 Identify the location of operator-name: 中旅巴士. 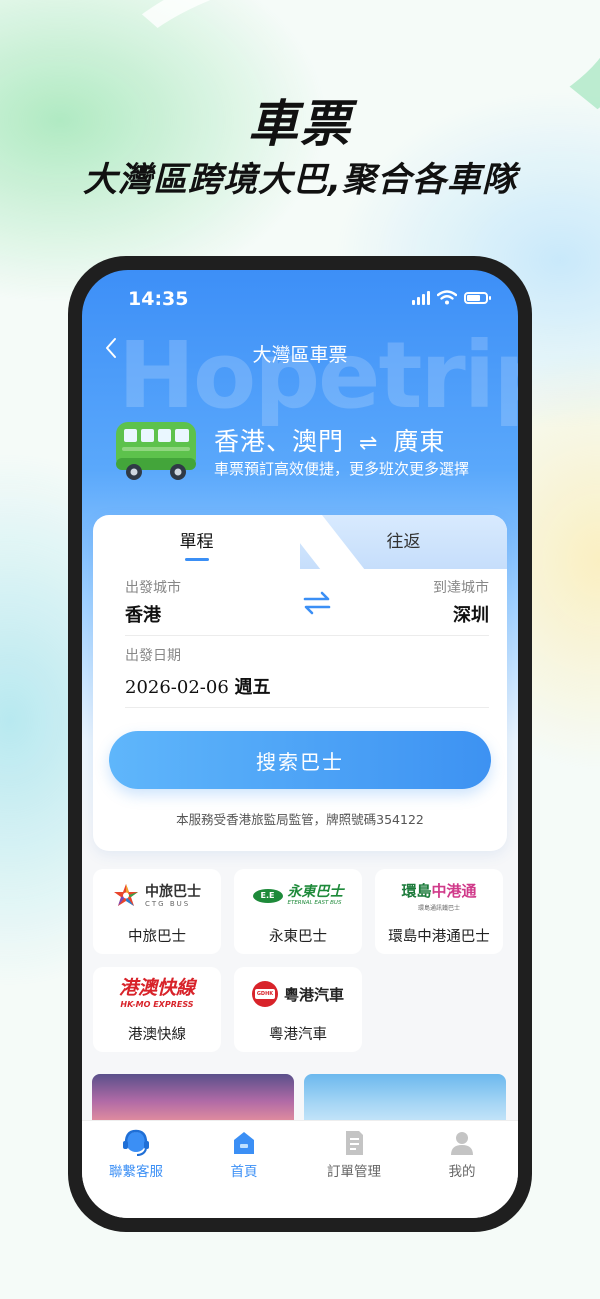
(157, 937).